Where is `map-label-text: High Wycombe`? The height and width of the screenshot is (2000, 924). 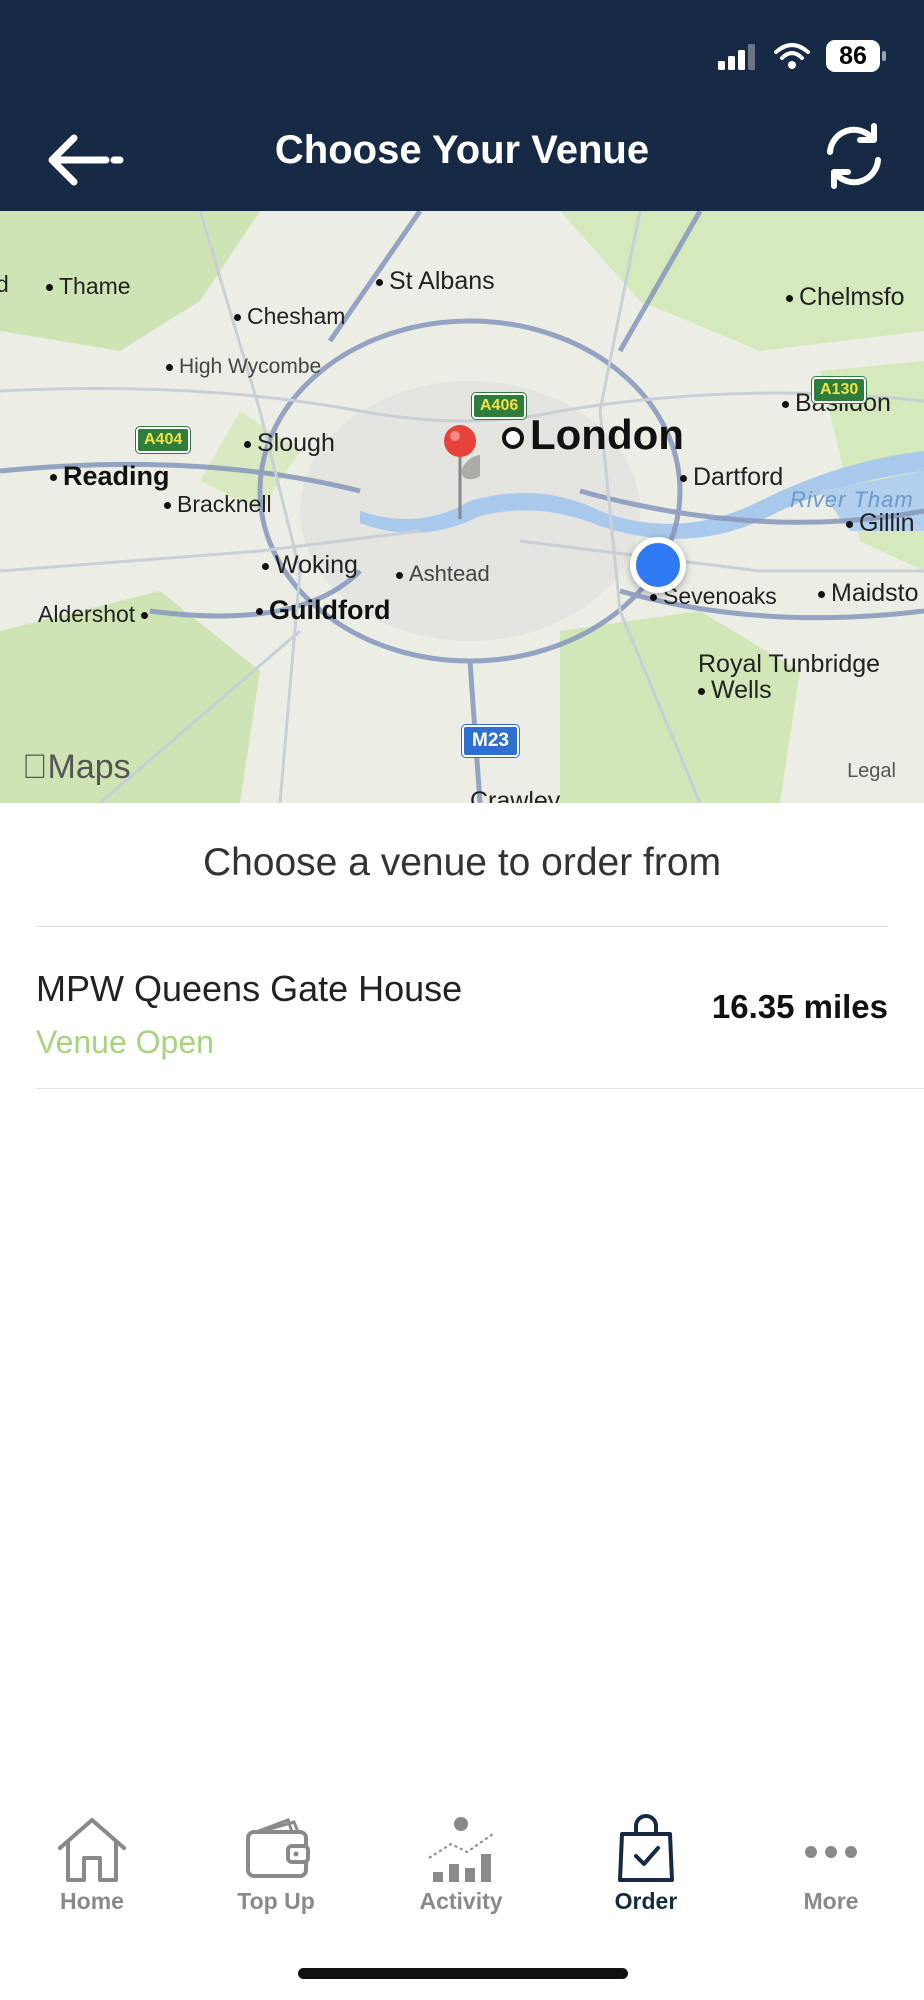 map-label-text: High Wycombe is located at coordinates (250, 366).